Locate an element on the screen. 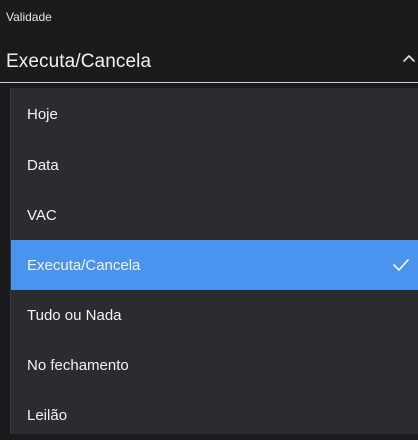 This screenshot has width=418, height=440. option-label: VAC is located at coordinates (42, 215).